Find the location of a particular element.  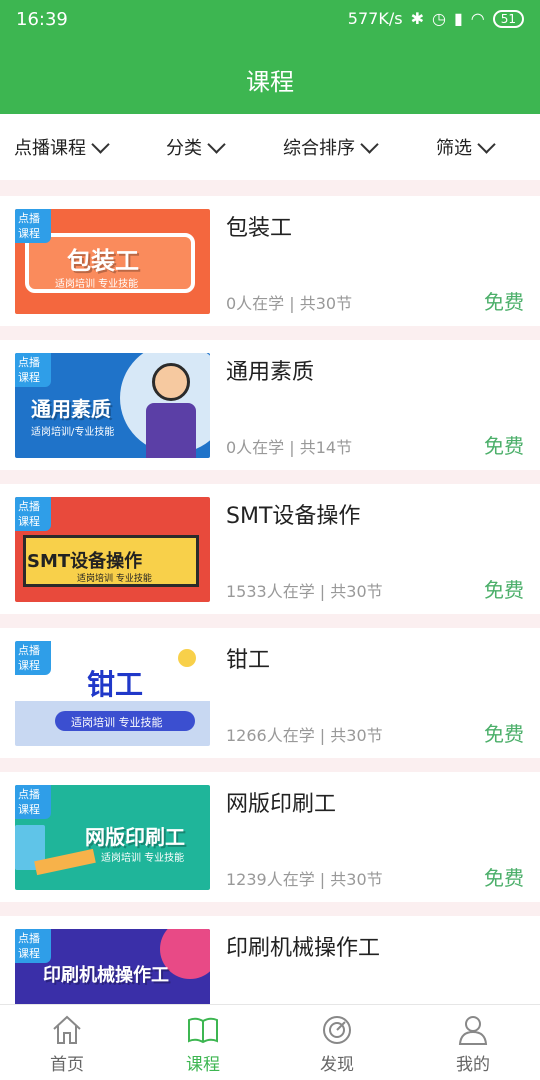

filter-label: 筛选 is located at coordinates (454, 148).